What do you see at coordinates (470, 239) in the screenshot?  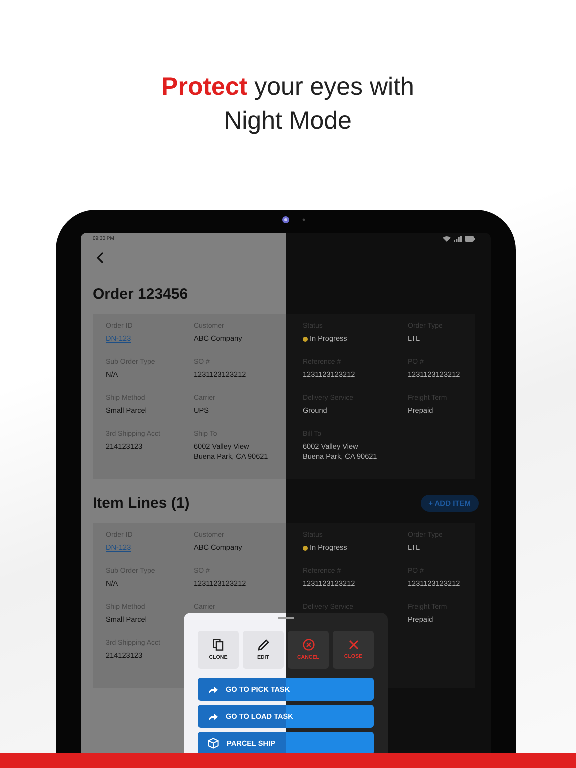 I see `battery-icon` at bounding box center [470, 239].